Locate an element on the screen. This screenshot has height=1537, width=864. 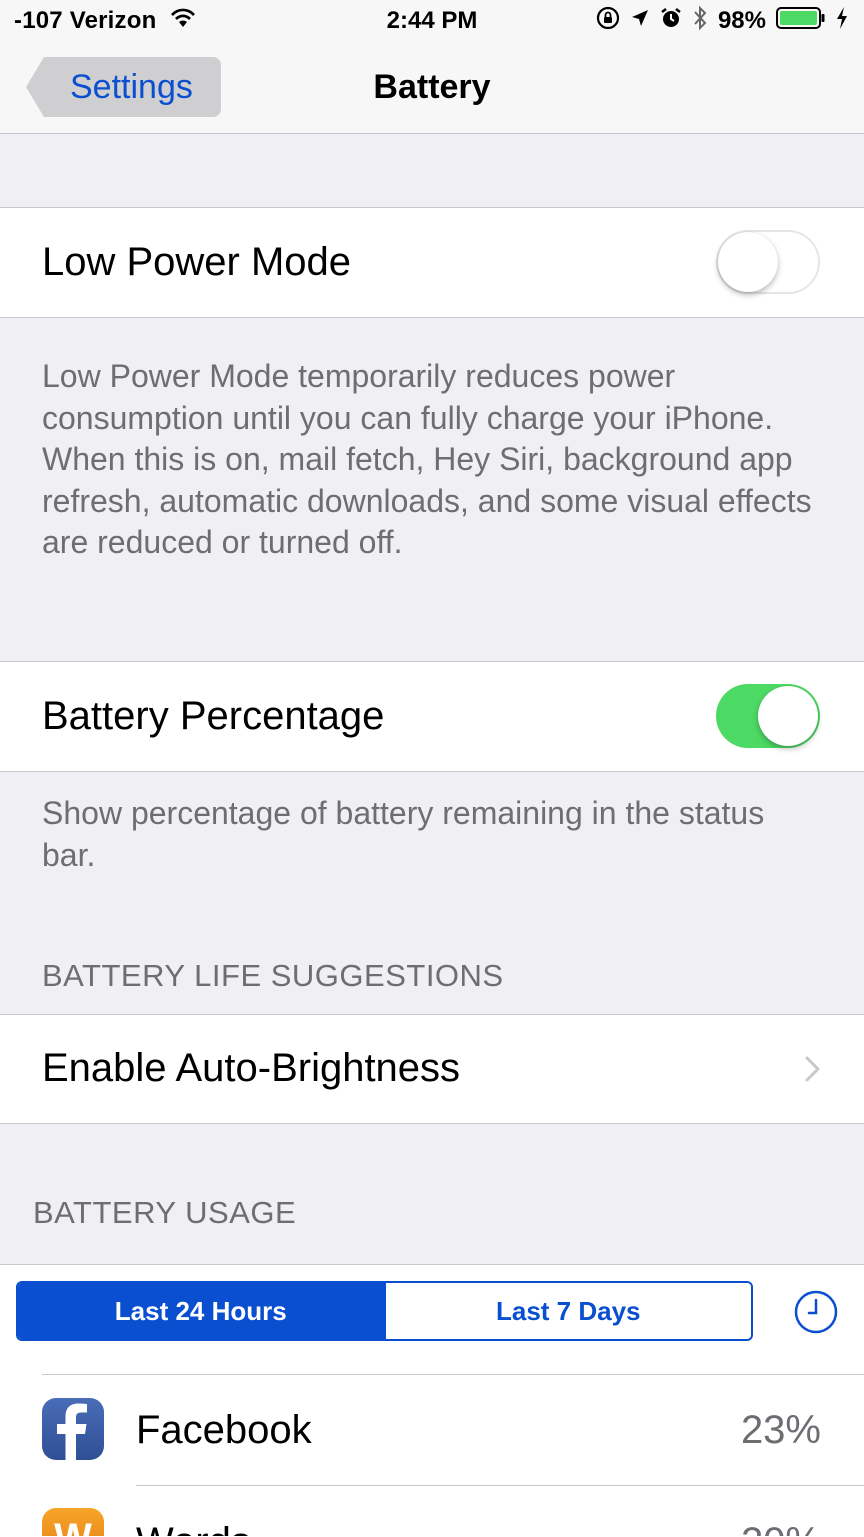
tab-last-24-hours: Last 24 Hours is located at coordinates (201, 1311).